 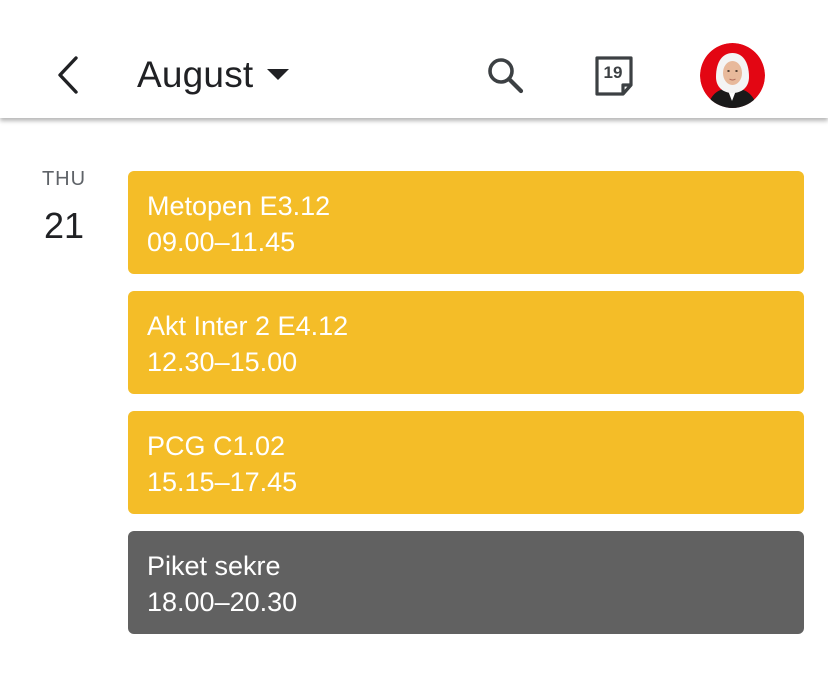 I want to click on event-card: Piket sekre 18.00–20.30, so click(x=466, y=582).